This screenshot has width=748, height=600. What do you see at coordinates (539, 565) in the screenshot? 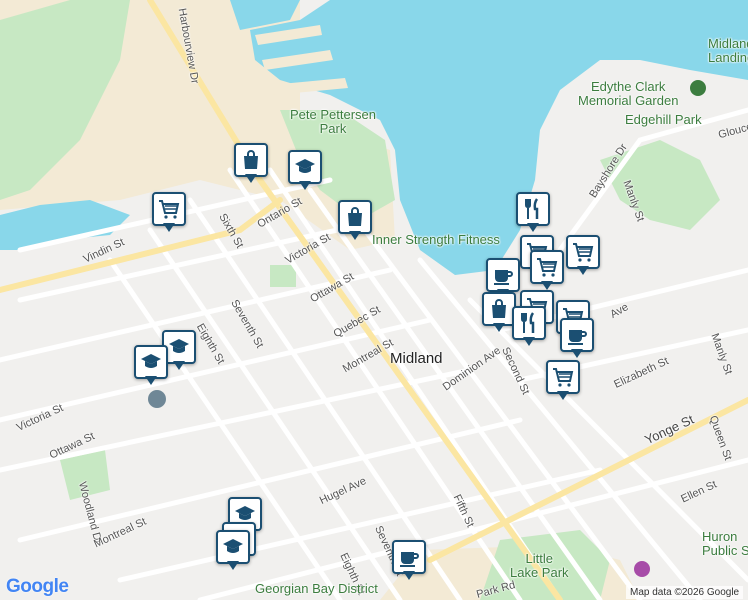
I see `little-lake-park-label: Little Lake Park` at bounding box center [539, 565].